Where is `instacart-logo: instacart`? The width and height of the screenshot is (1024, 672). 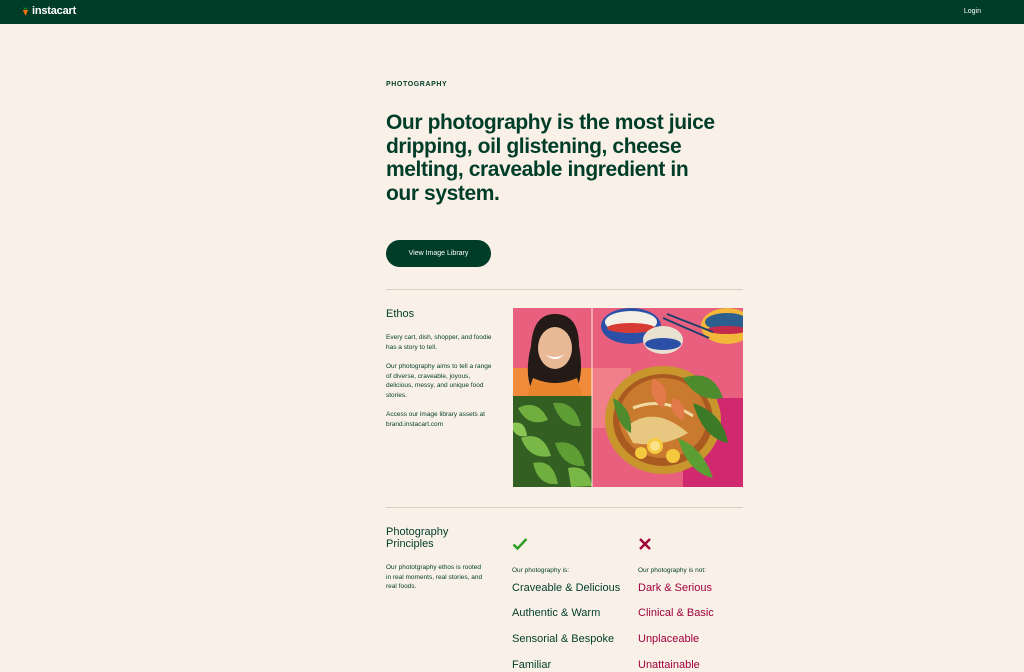
instacart-logo: instacart is located at coordinates (48, 11).